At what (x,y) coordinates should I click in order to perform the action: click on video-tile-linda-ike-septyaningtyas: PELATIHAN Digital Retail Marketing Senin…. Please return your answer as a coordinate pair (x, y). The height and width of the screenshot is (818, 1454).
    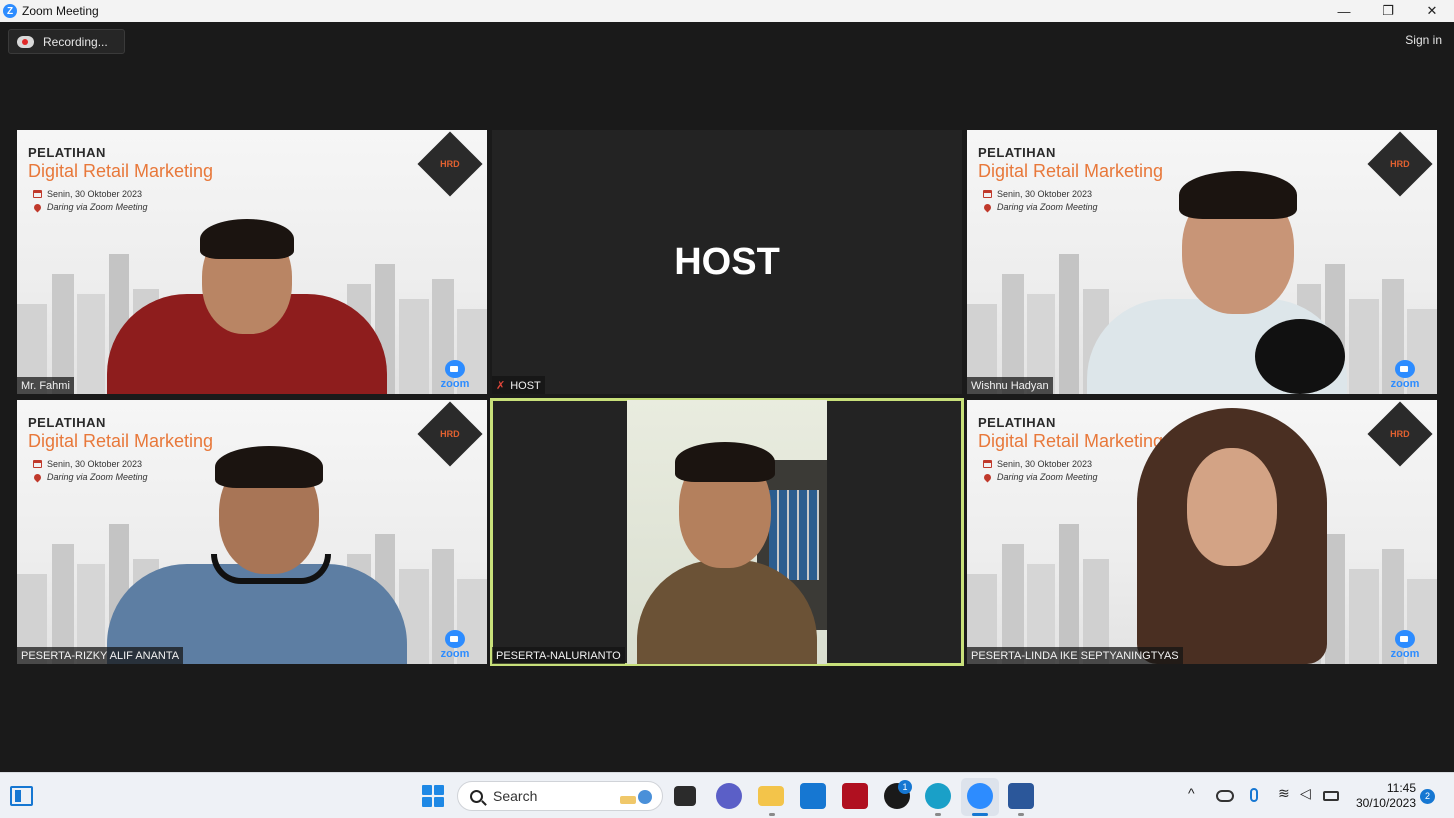
    Looking at the image, I should click on (1202, 532).